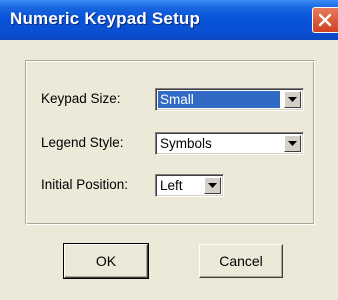 This screenshot has width=338, height=300. What do you see at coordinates (219, 99) in the screenshot?
I see `keypad-size-value: Small` at bounding box center [219, 99].